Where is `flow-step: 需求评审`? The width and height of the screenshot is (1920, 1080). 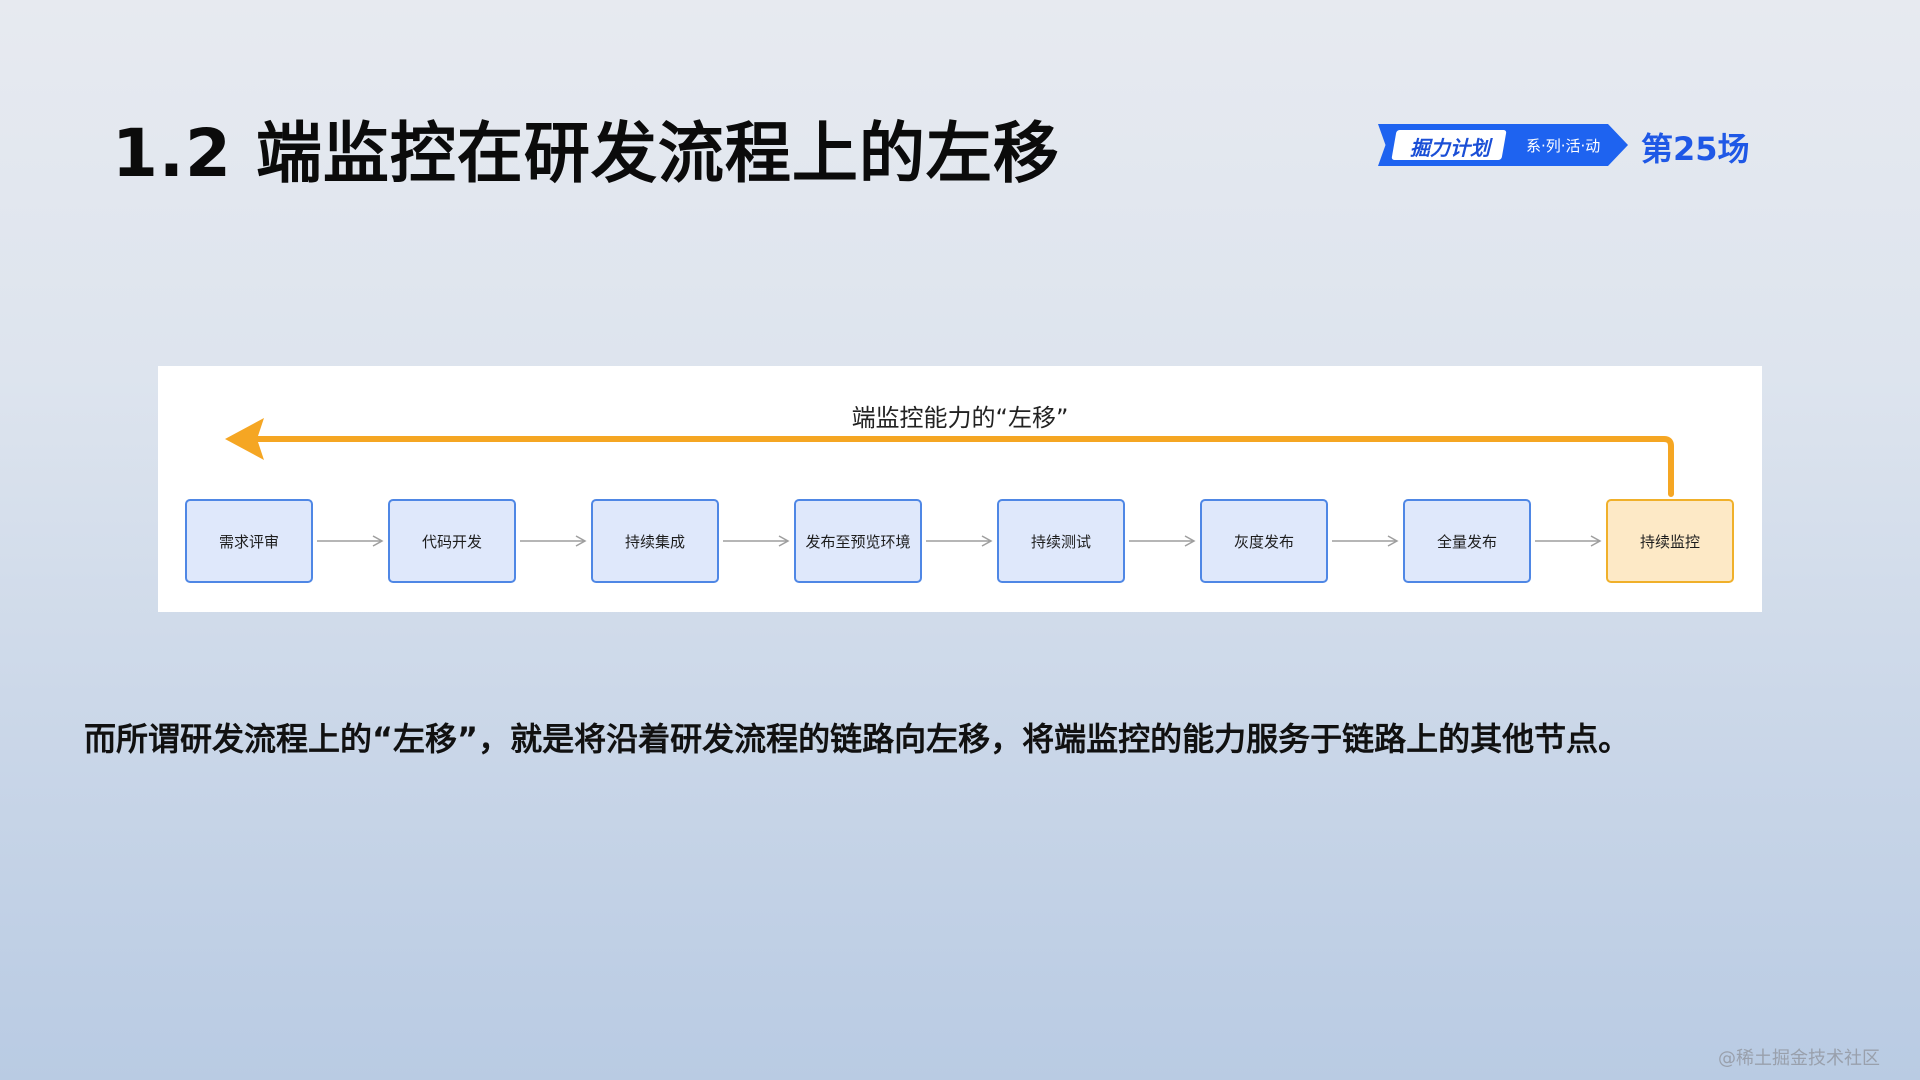 flow-step: 需求评审 is located at coordinates (249, 541).